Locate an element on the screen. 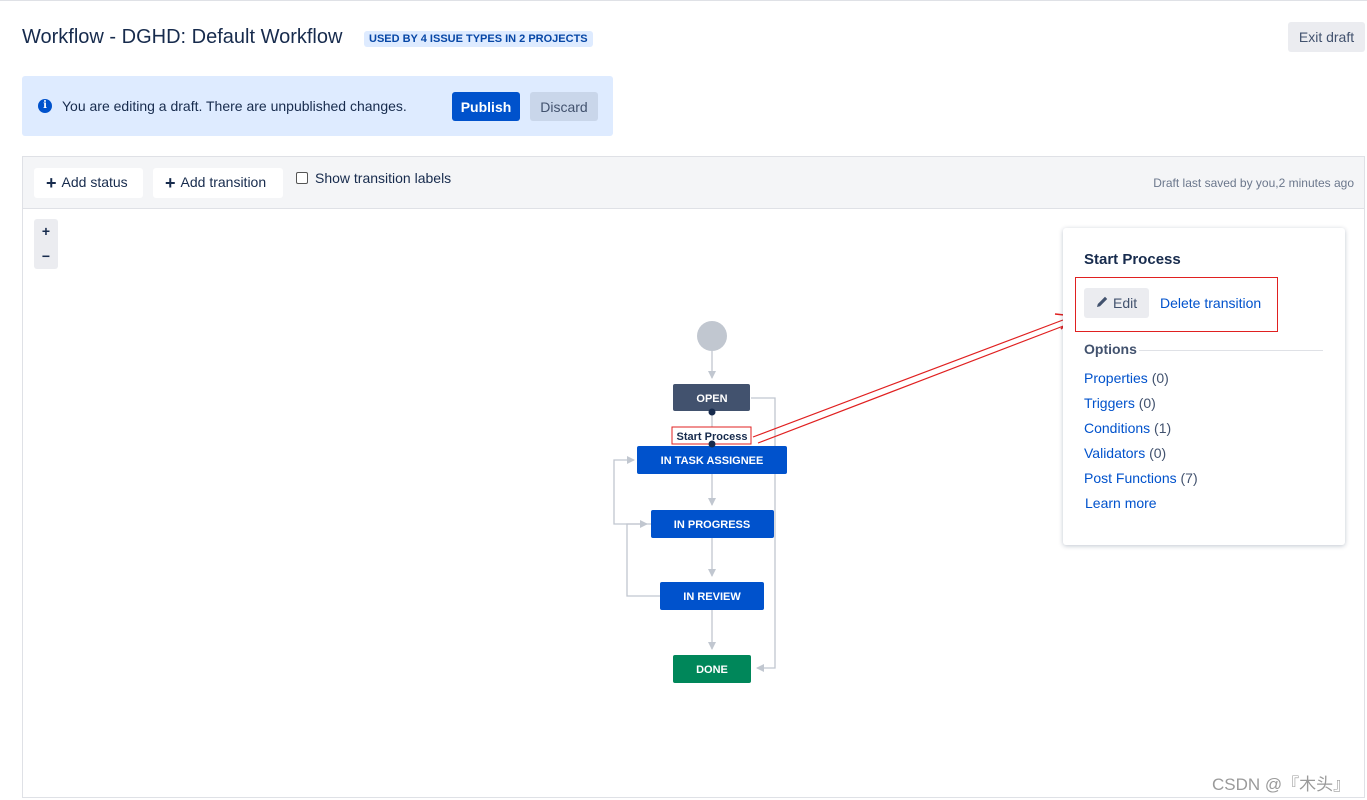 Image resolution: width=1367 pixels, height=800 pixels. status-in-progress: IN PROGRESS is located at coordinates (712, 524).